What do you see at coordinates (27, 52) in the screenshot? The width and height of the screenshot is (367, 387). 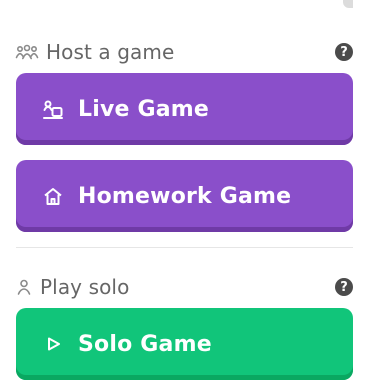 I see `group-icon` at bounding box center [27, 52].